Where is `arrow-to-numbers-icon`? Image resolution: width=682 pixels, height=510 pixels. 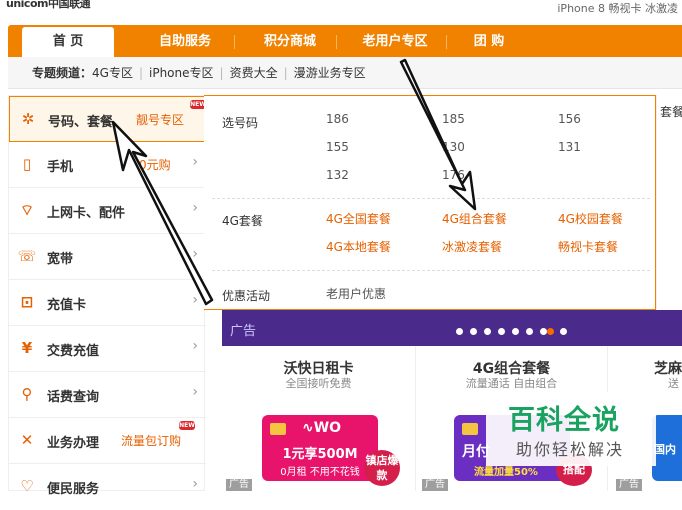
arrow-to-numbers-icon is located at coordinates (162, 213).